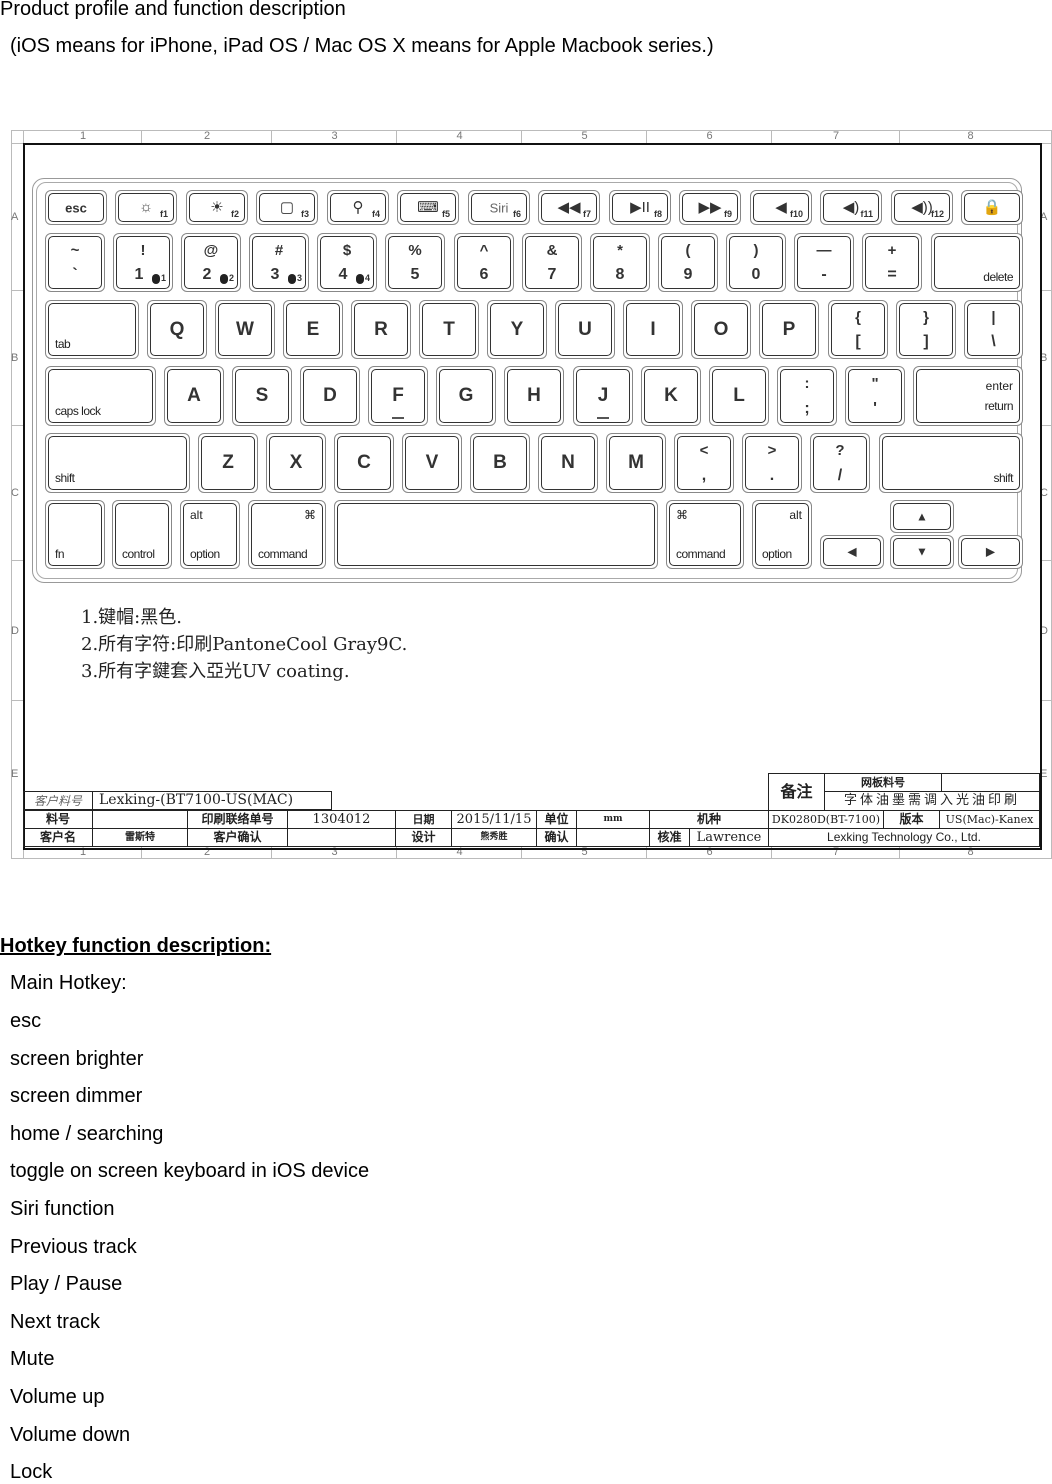 This screenshot has height=1484, width=1052. Describe the element at coordinates (237, 819) in the screenshot. I see `print-order-label: 印刷联络单号` at that location.